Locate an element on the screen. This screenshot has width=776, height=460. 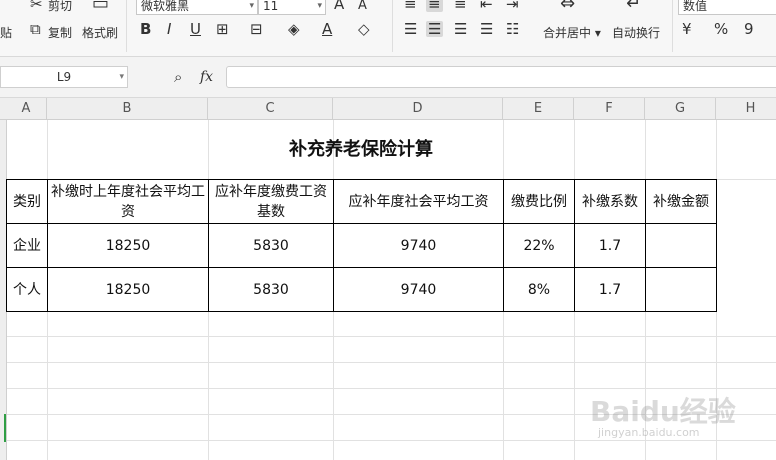
merge-center-icon: ⇔ is located at coordinates (567, 6).